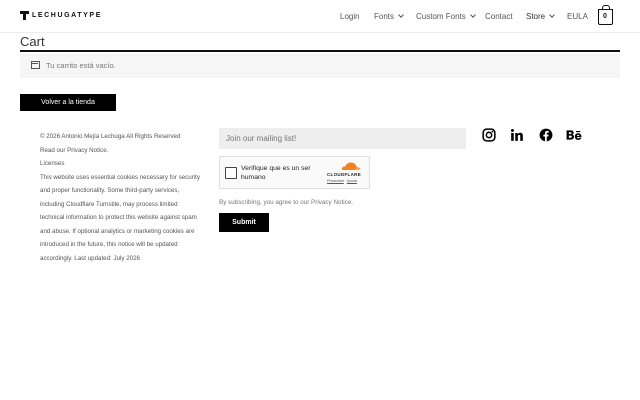  What do you see at coordinates (126, 151) in the screenshot?
I see `privacy-link: Read our Privacy Notice.` at bounding box center [126, 151].